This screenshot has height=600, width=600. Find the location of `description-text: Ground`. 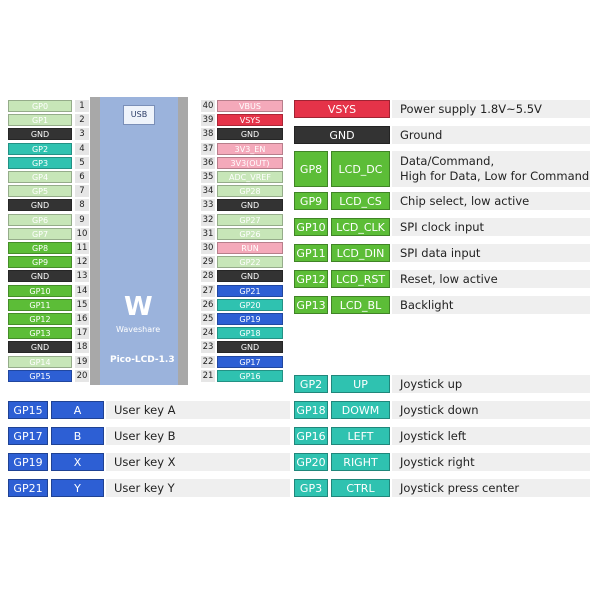

description-text: Ground is located at coordinates (421, 134).